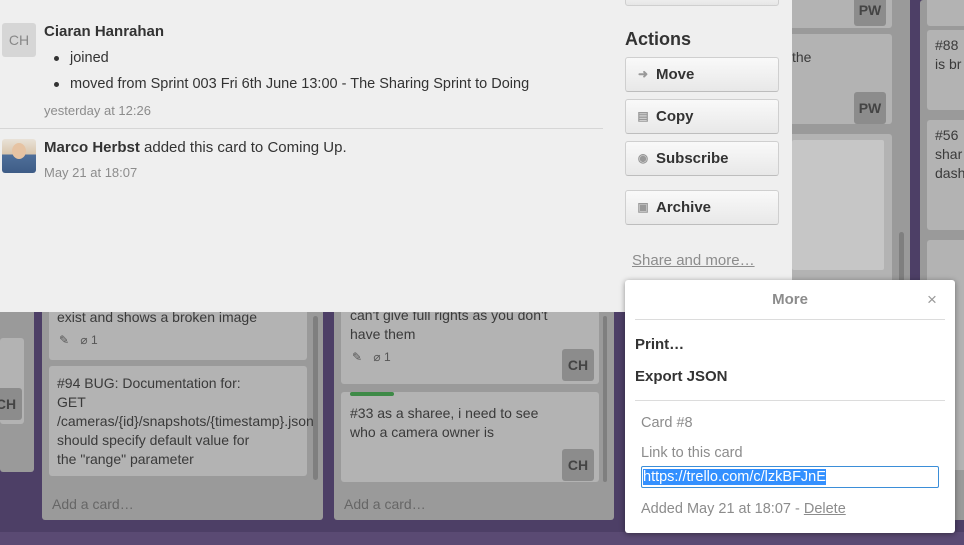 Image resolution: width=964 pixels, height=545 pixels. I want to click on sidebar-button-partial, so click(702, 3).